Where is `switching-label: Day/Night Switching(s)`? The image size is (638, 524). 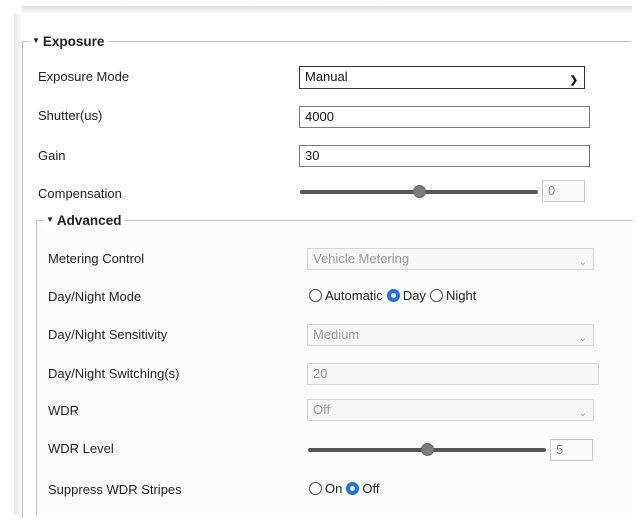
switching-label: Day/Night Switching(s) is located at coordinates (114, 373).